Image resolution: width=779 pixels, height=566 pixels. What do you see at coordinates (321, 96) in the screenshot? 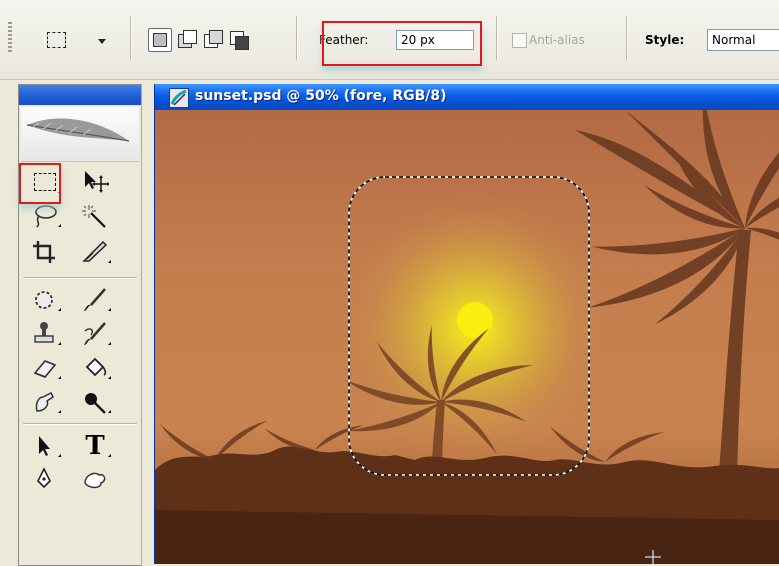
I see `document-title: sunset.psd @ 50% (fore, RGB/8)` at bounding box center [321, 96].